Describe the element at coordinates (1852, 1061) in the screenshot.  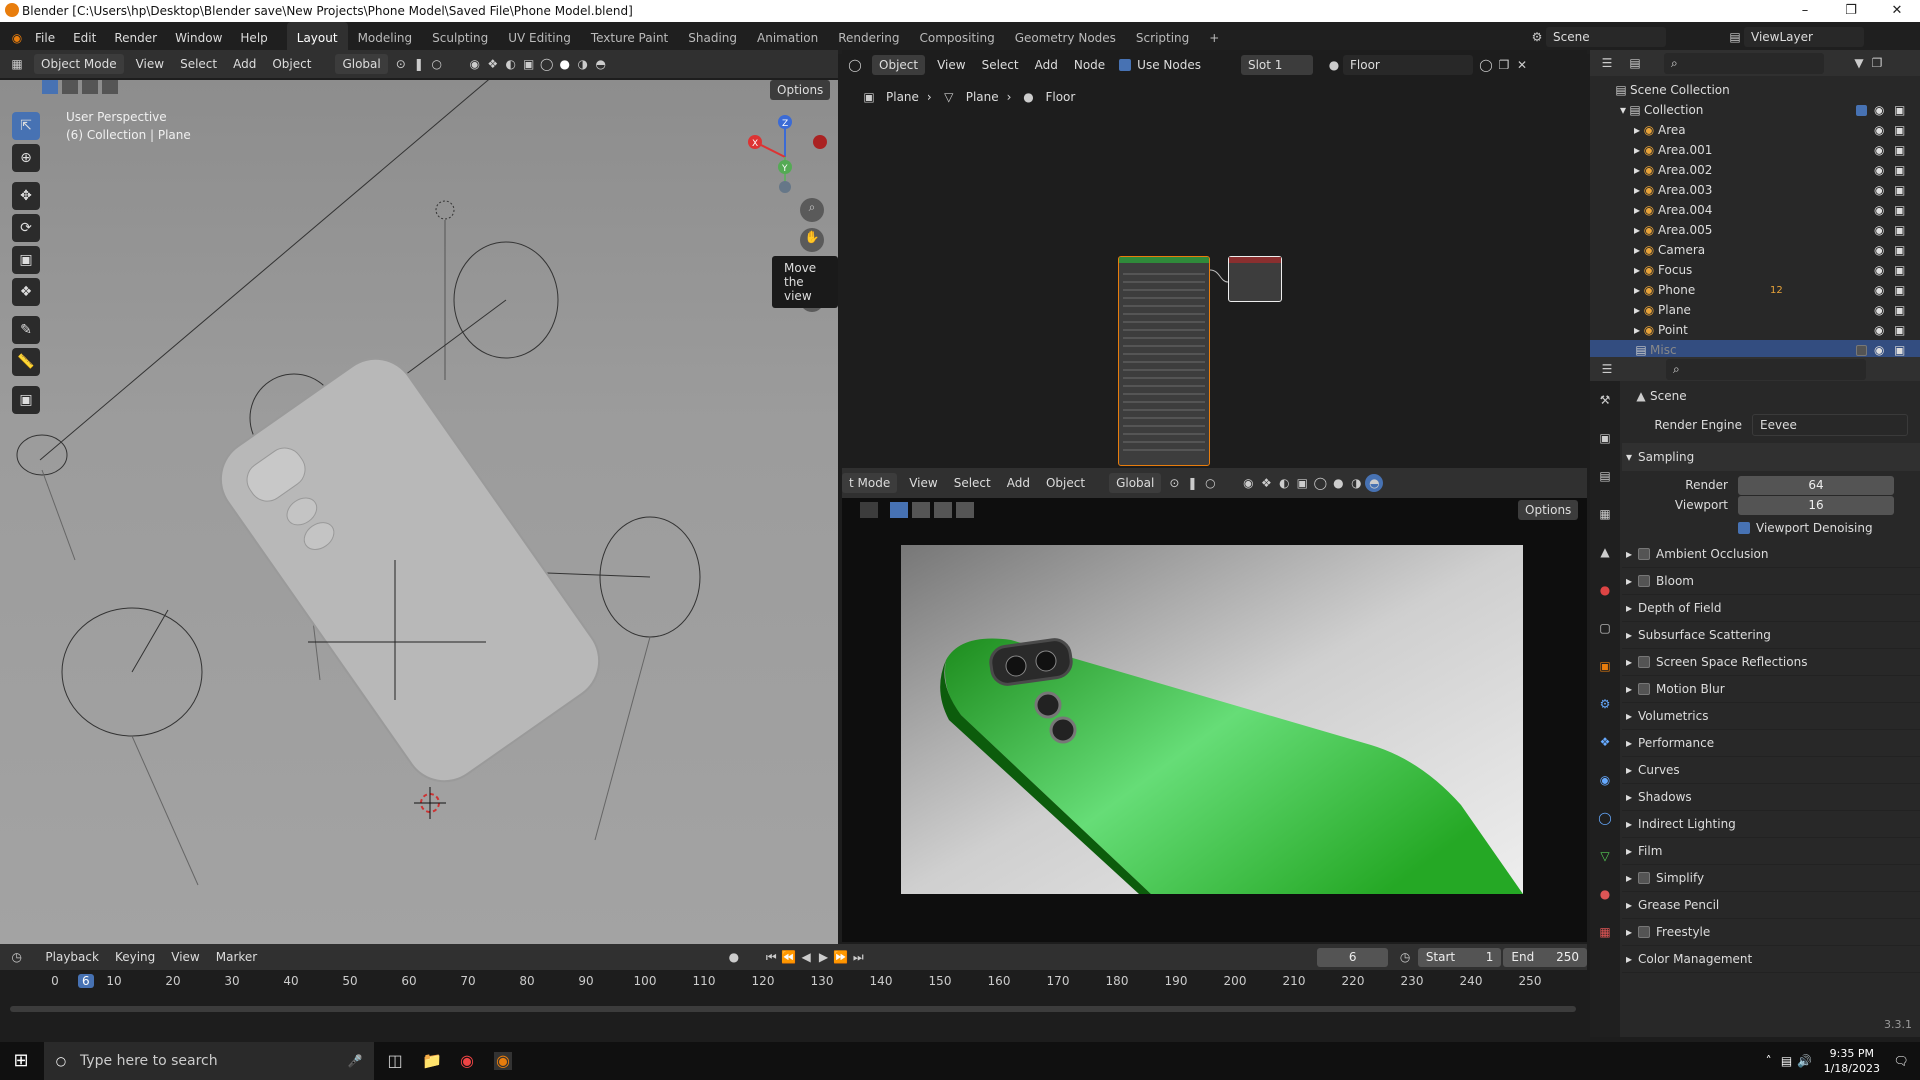
I see `clock: 9:35 PM 1/18/2023` at that location.